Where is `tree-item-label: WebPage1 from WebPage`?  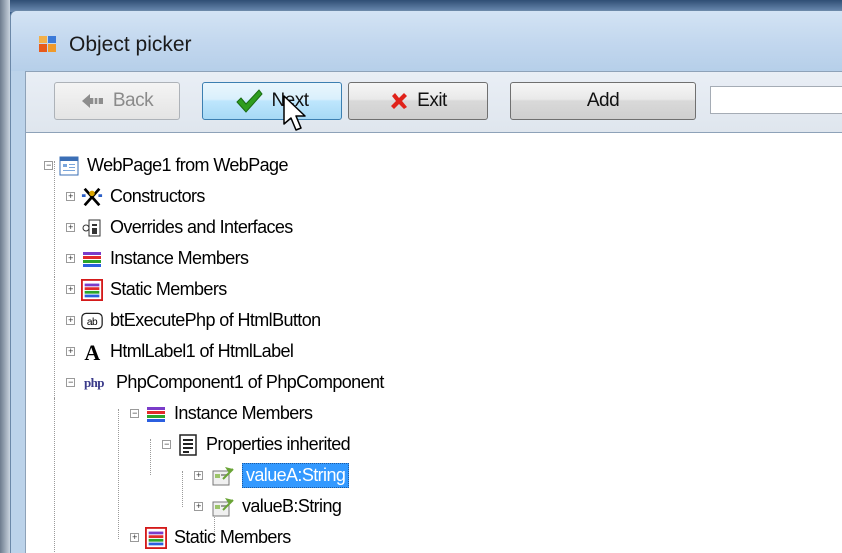 tree-item-label: WebPage1 from WebPage is located at coordinates (187, 165).